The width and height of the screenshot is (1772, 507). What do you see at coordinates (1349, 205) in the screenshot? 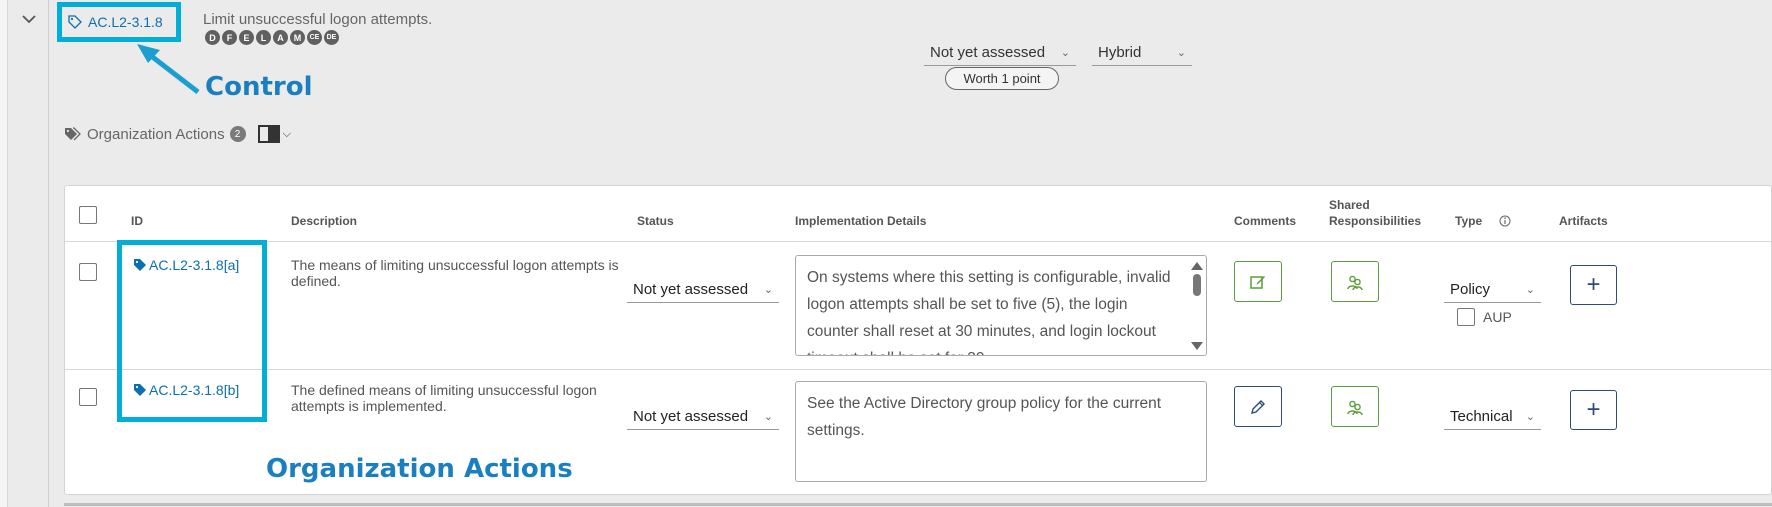
I see `header-shared-line1: Shared` at bounding box center [1349, 205].